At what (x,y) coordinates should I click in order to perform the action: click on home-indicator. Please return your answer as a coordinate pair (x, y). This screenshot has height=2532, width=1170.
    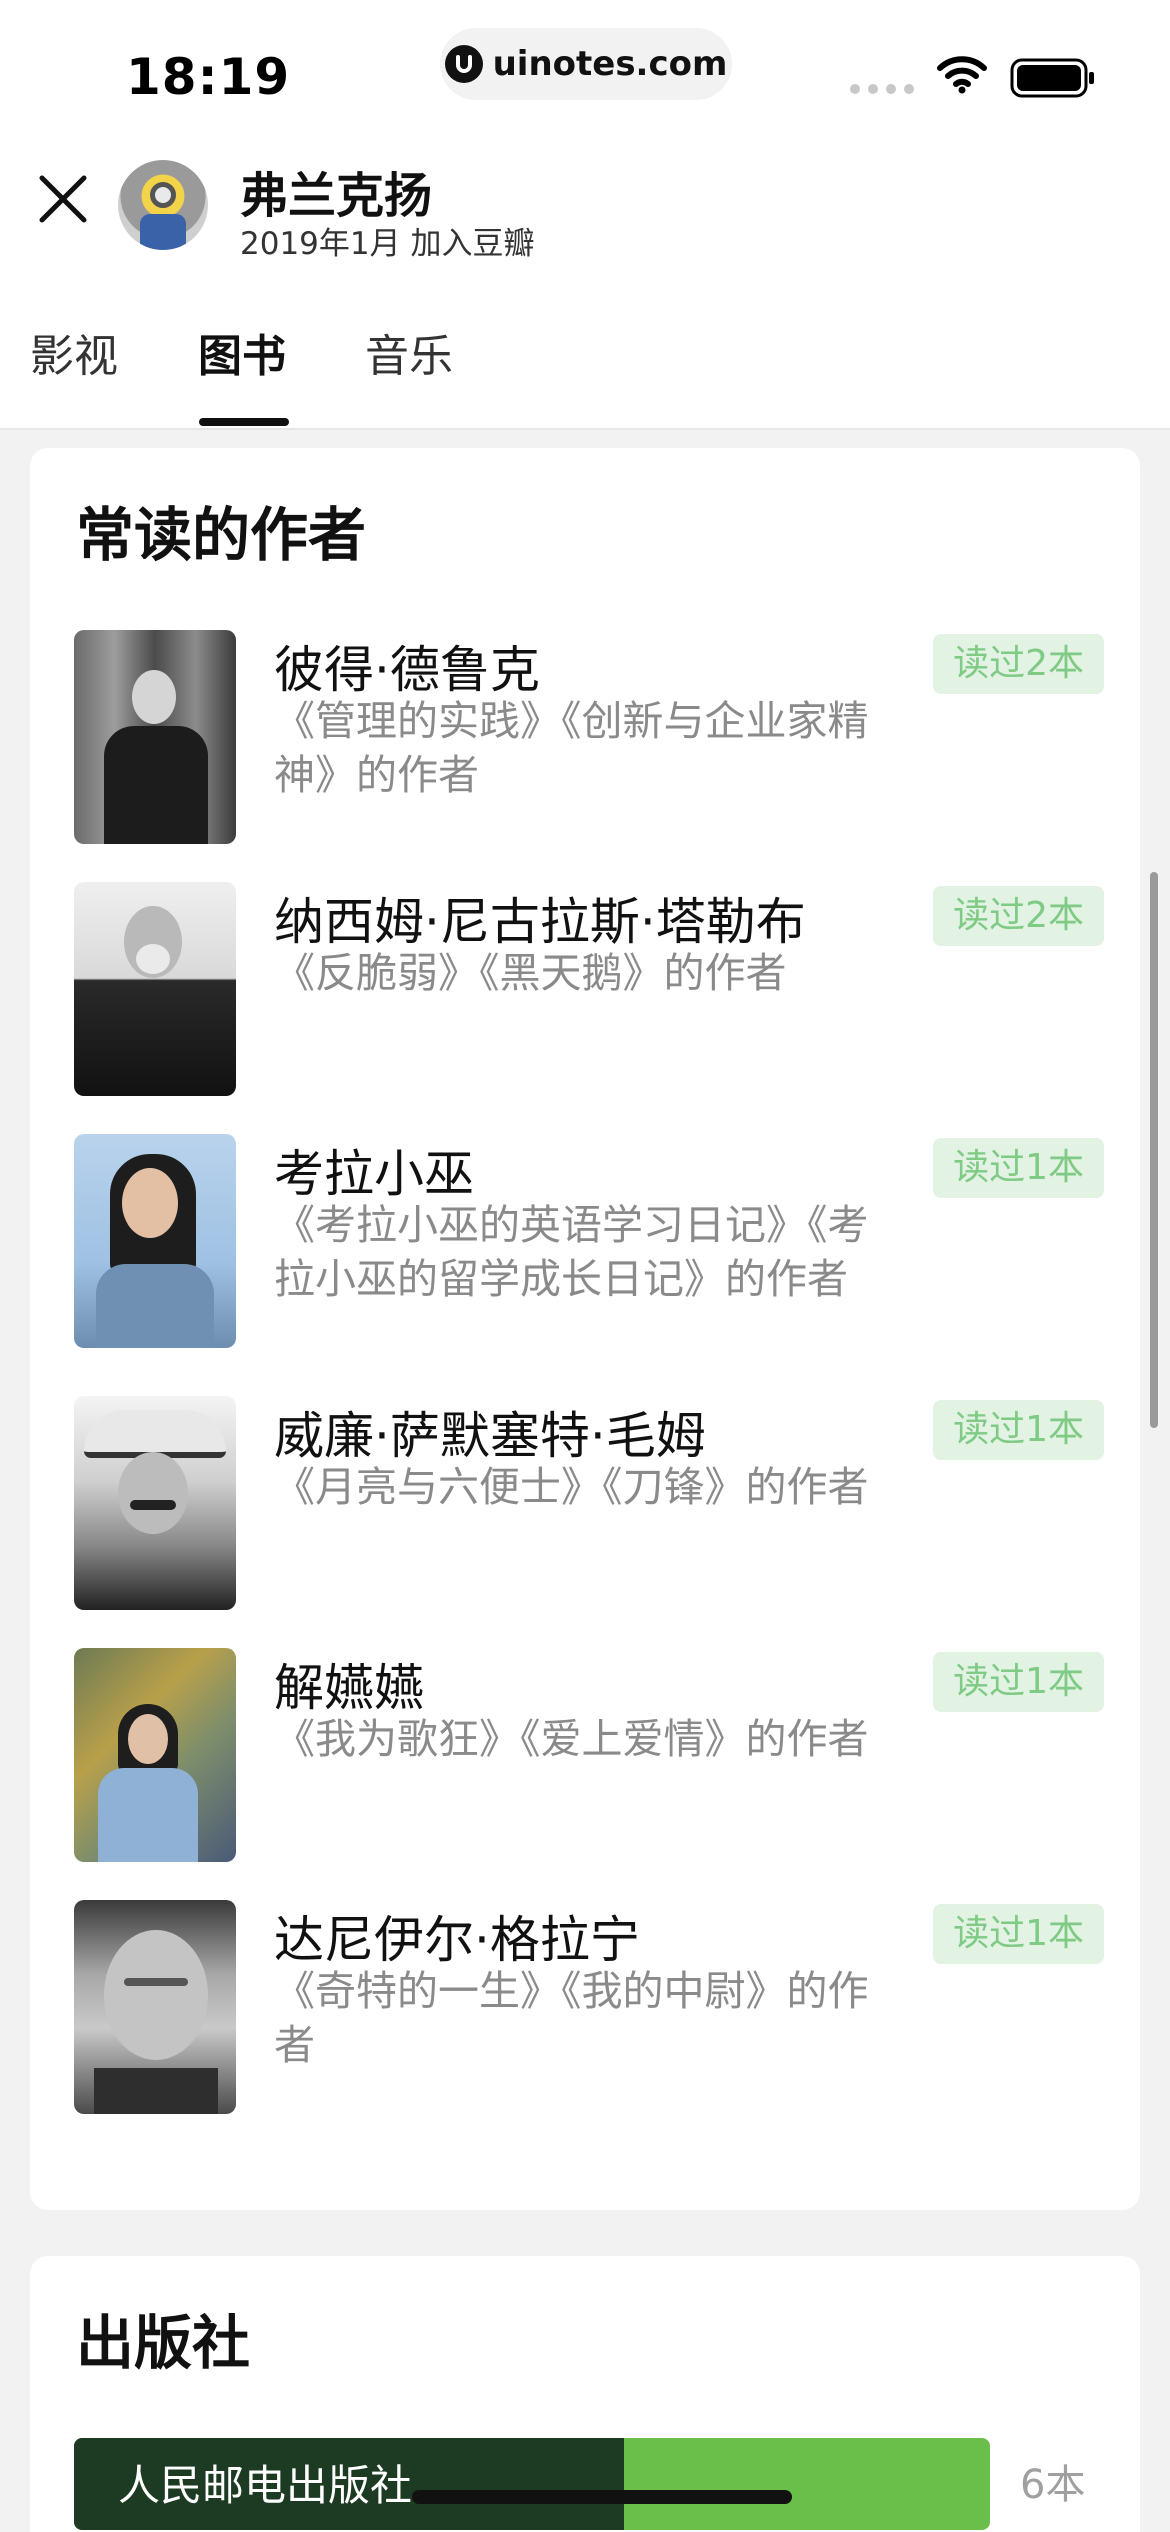
    Looking at the image, I should click on (602, 2497).